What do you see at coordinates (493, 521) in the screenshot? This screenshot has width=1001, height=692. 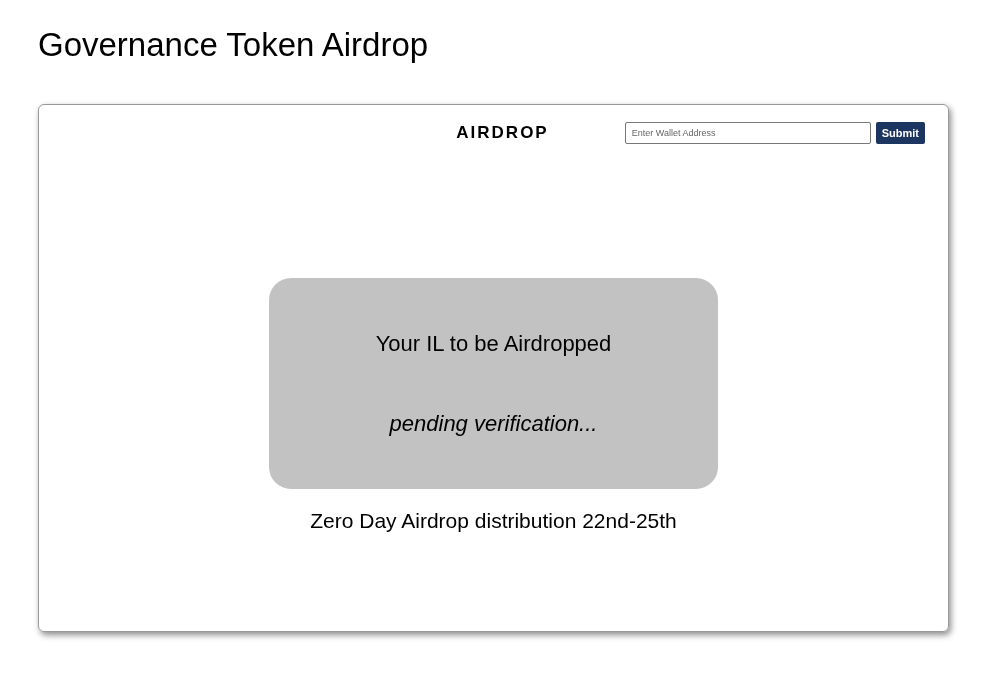 I see `distribution-caption: Zero Day Airdrop distribution 22nd-25th` at bounding box center [493, 521].